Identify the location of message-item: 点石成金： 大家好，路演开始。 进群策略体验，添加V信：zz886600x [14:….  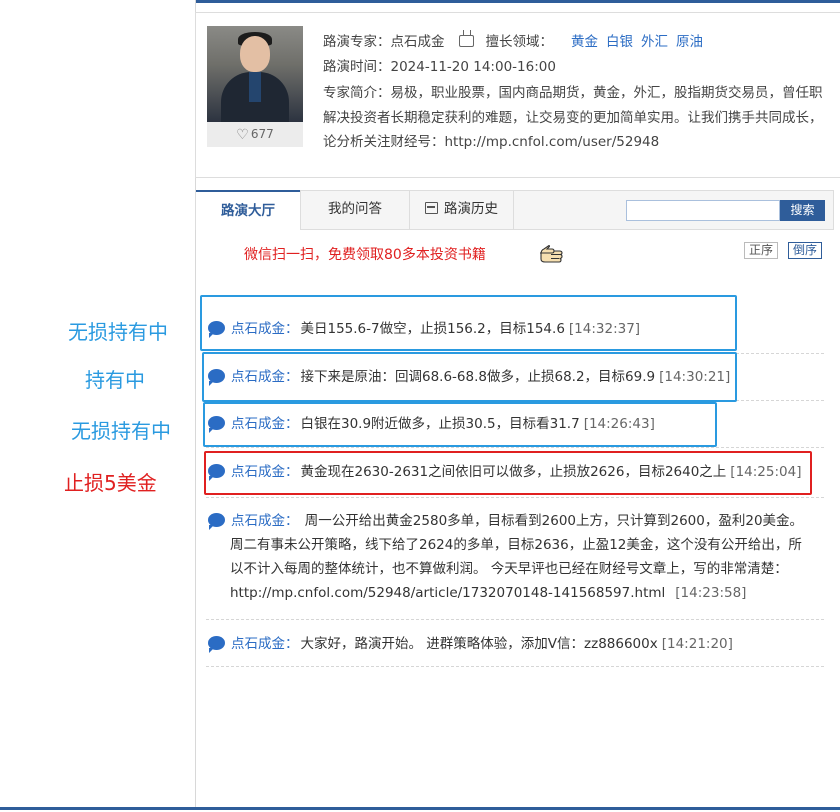
(470, 644).